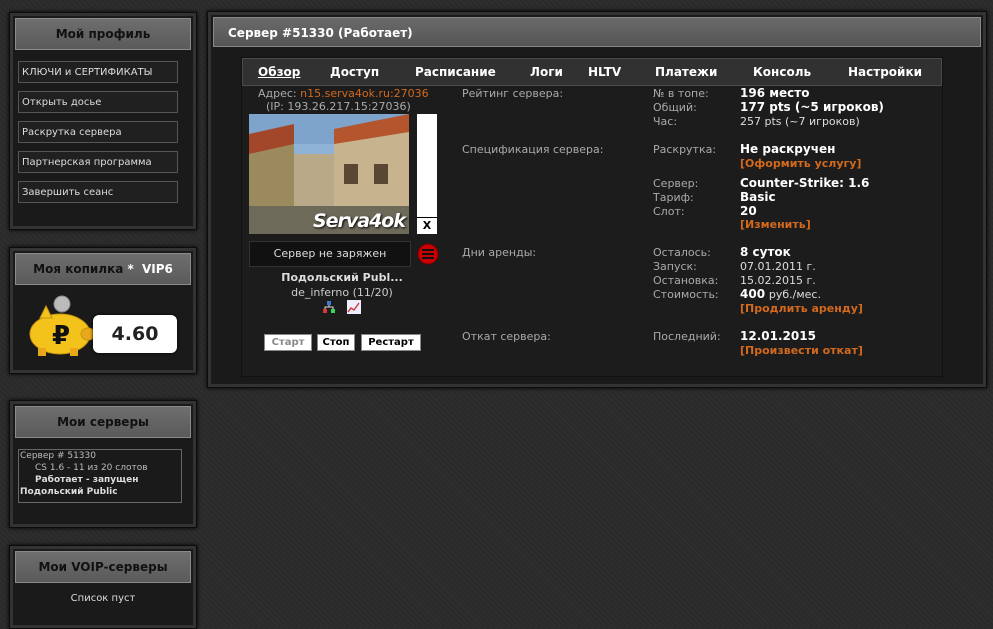  Describe the element at coordinates (354, 307) in the screenshot. I see `stats-chart-icon` at that location.